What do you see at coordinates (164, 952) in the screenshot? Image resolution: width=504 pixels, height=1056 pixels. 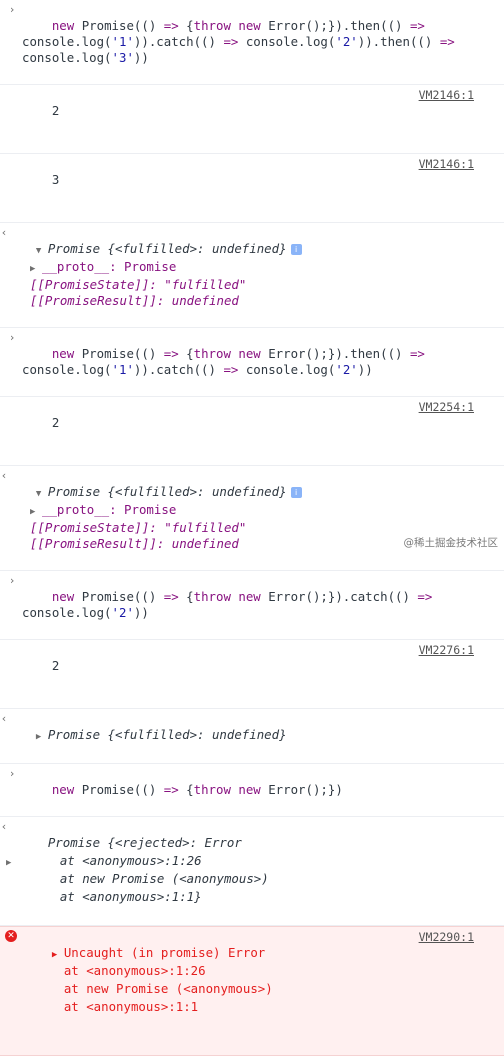 I see `error-message: Uncaught (in promise) Error` at bounding box center [164, 952].